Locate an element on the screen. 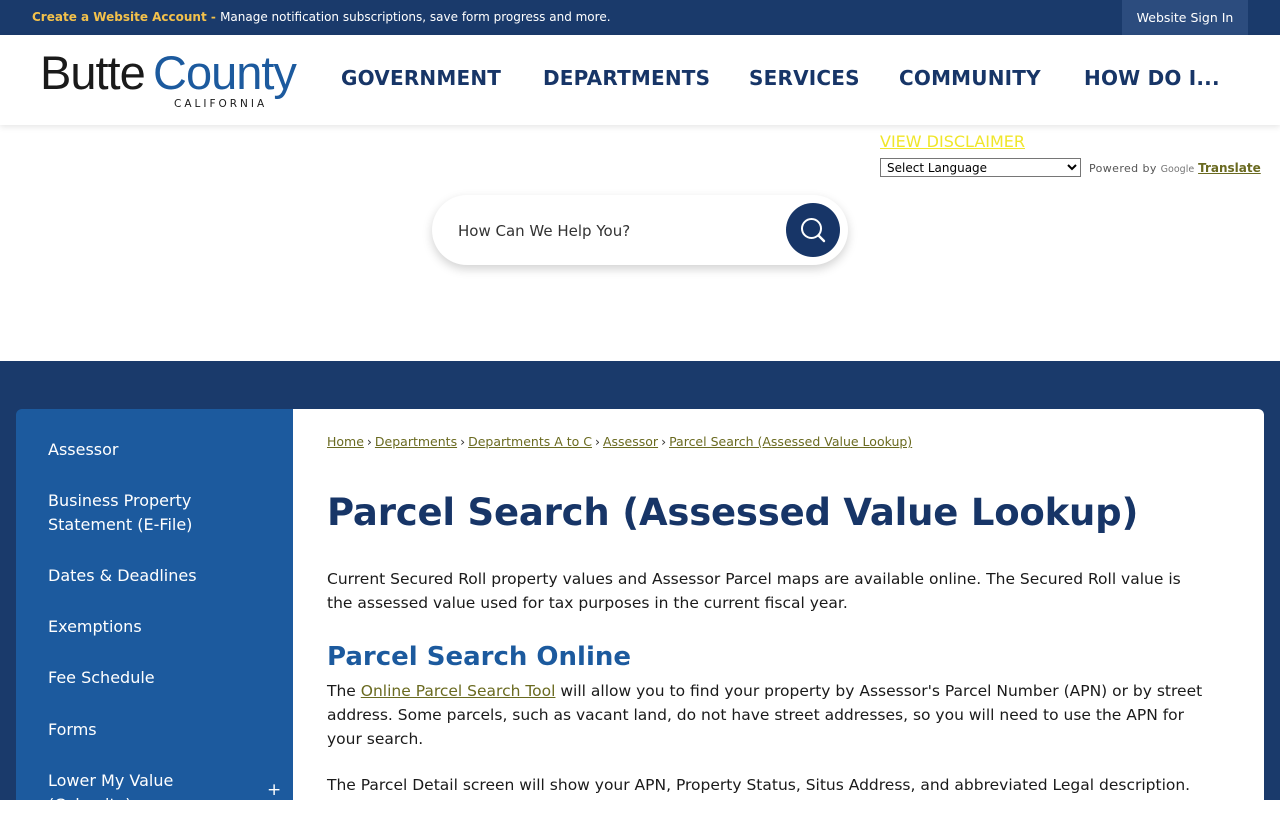 The image size is (1280, 817). search-icon is located at coordinates (813, 230).